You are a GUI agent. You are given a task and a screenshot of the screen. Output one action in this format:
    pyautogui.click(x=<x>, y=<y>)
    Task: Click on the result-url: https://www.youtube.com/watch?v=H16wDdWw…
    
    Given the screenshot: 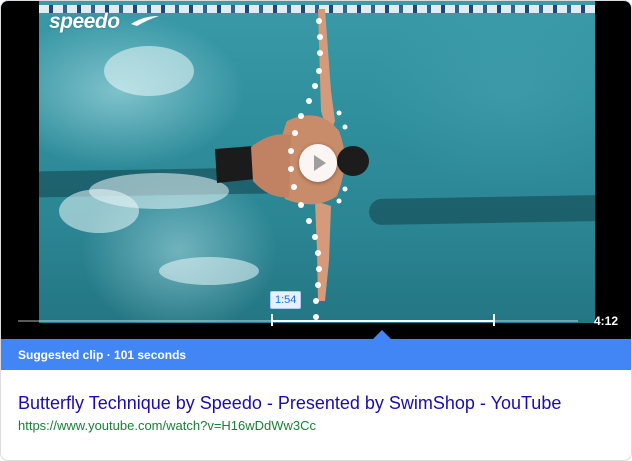 What is the action you would take?
    pyautogui.click(x=167, y=425)
    